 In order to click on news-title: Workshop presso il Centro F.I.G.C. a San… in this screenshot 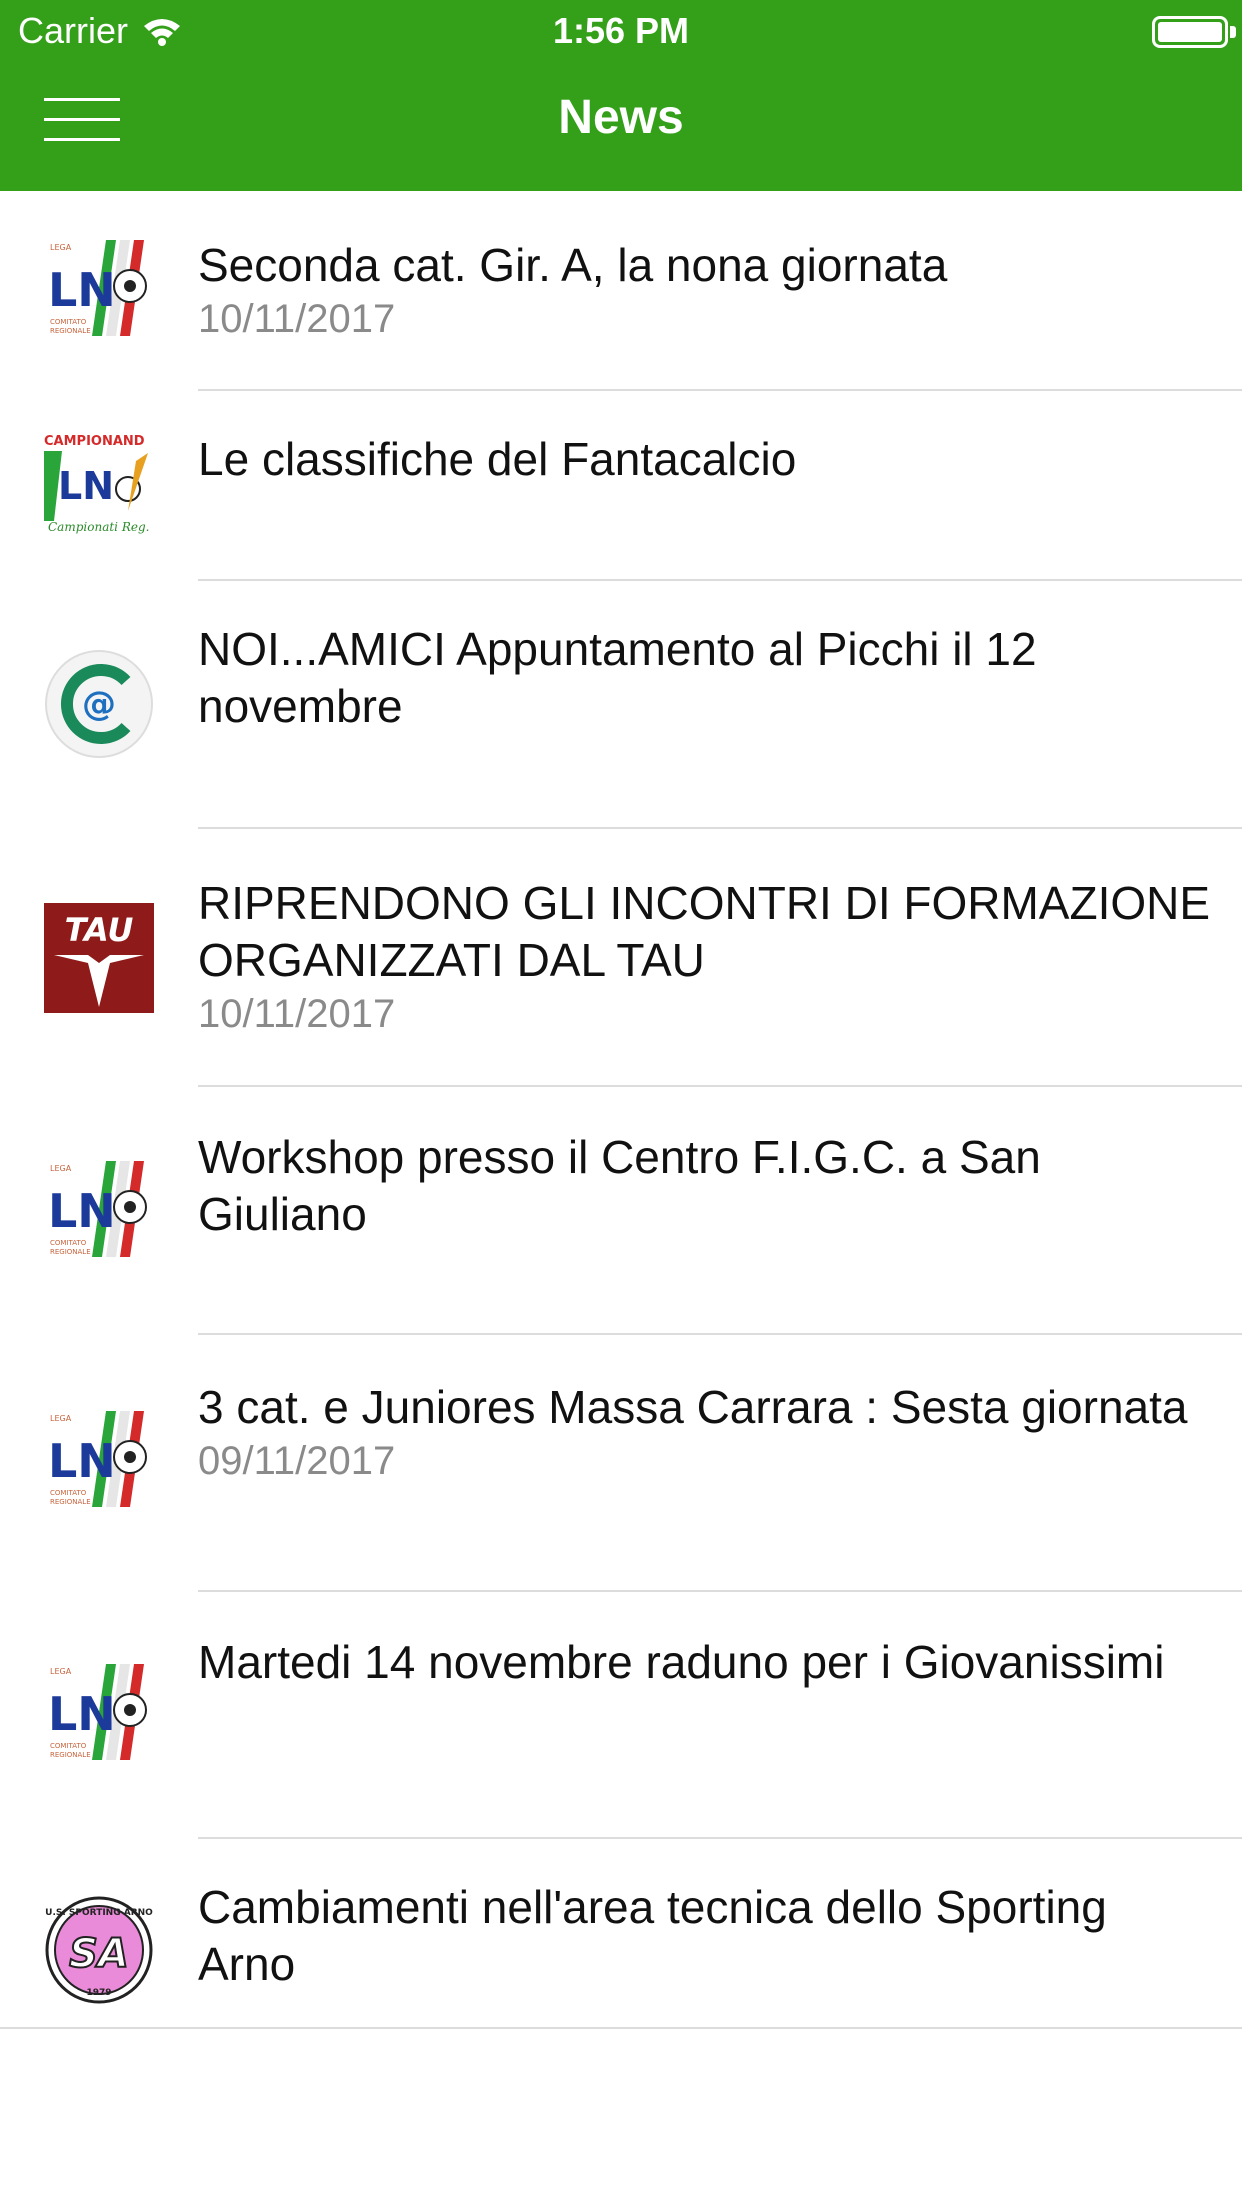, I will do `click(619, 1185)`.